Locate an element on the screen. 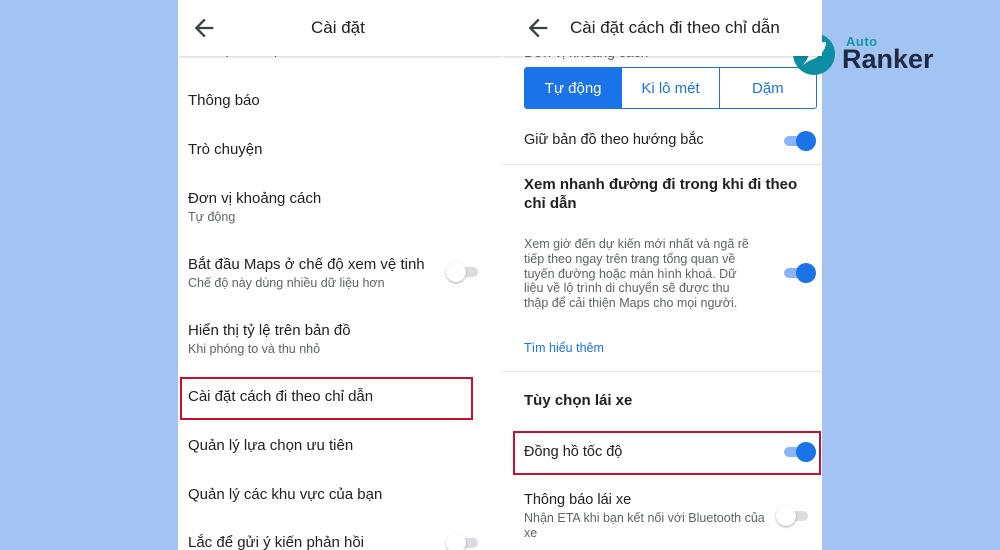 This screenshot has width=1000, height=550. item-subtitle: Tự động is located at coordinates (212, 217).